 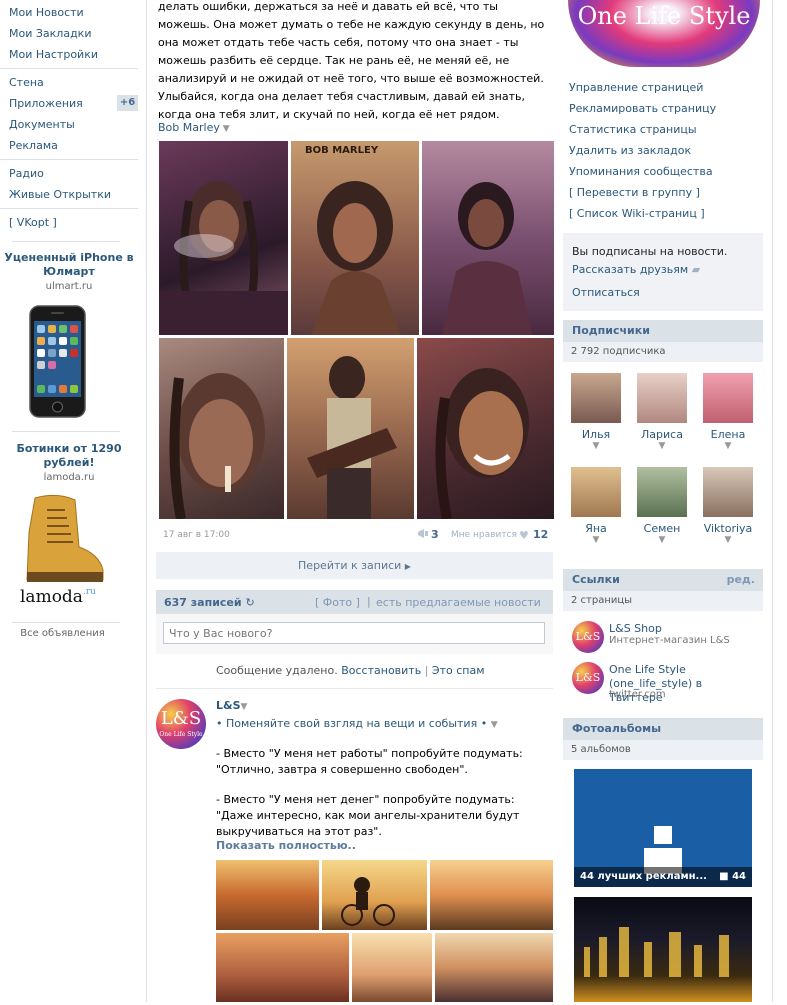 What do you see at coordinates (181, 724) in the screenshot?
I see `author-avatar: L&S One Life Style` at bounding box center [181, 724].